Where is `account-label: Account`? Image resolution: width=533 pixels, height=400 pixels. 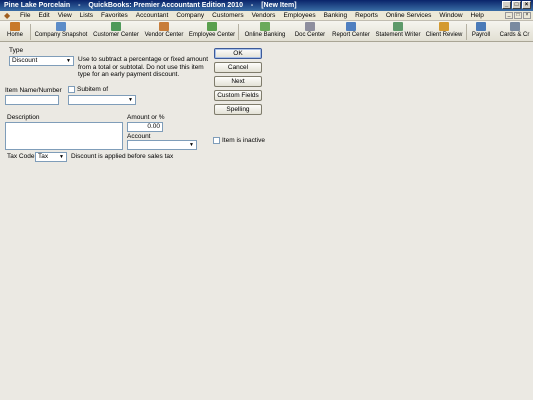 account-label: Account is located at coordinates (139, 136).